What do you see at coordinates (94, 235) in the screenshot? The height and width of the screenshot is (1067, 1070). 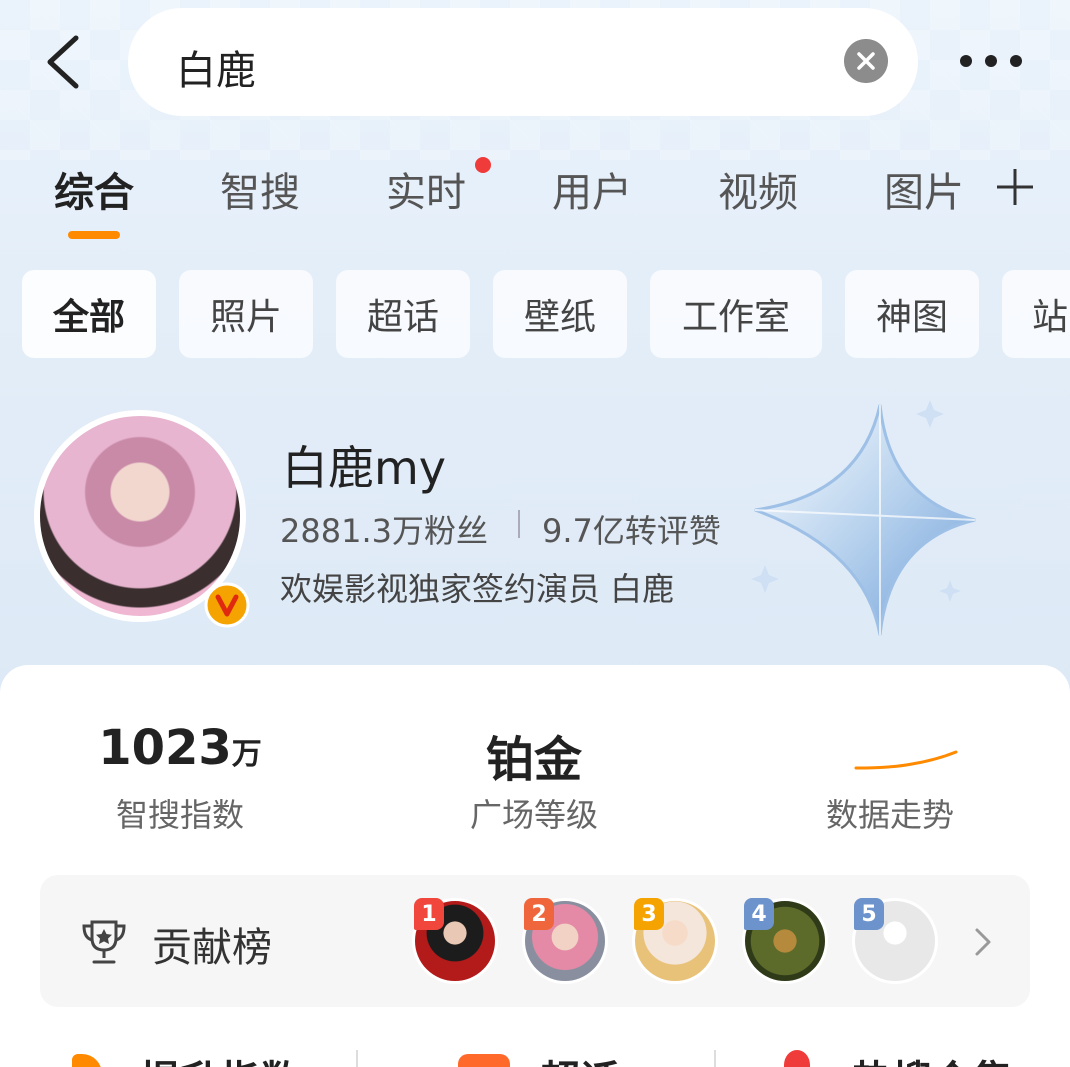 I see `active-tab-indicator` at bounding box center [94, 235].